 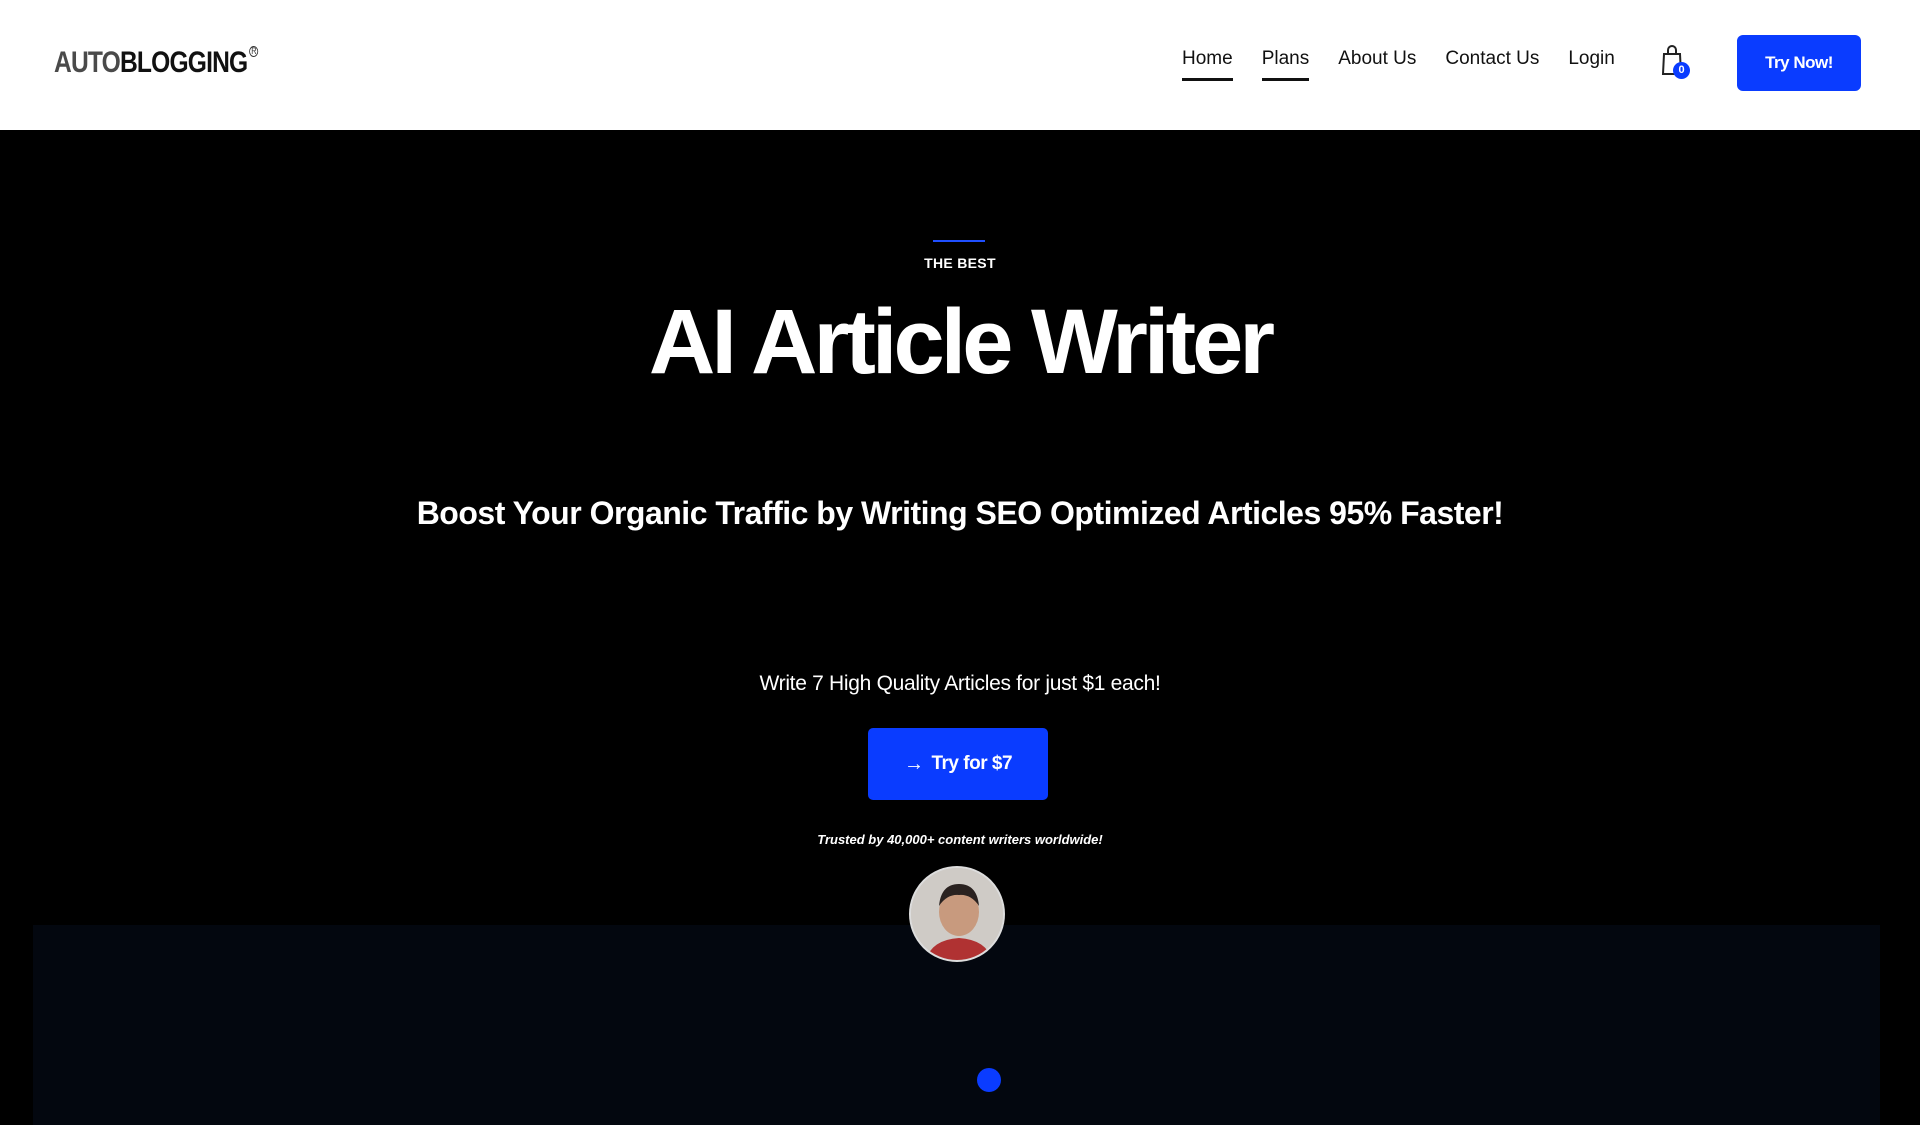 I want to click on person-photo-icon, so click(x=957, y=914).